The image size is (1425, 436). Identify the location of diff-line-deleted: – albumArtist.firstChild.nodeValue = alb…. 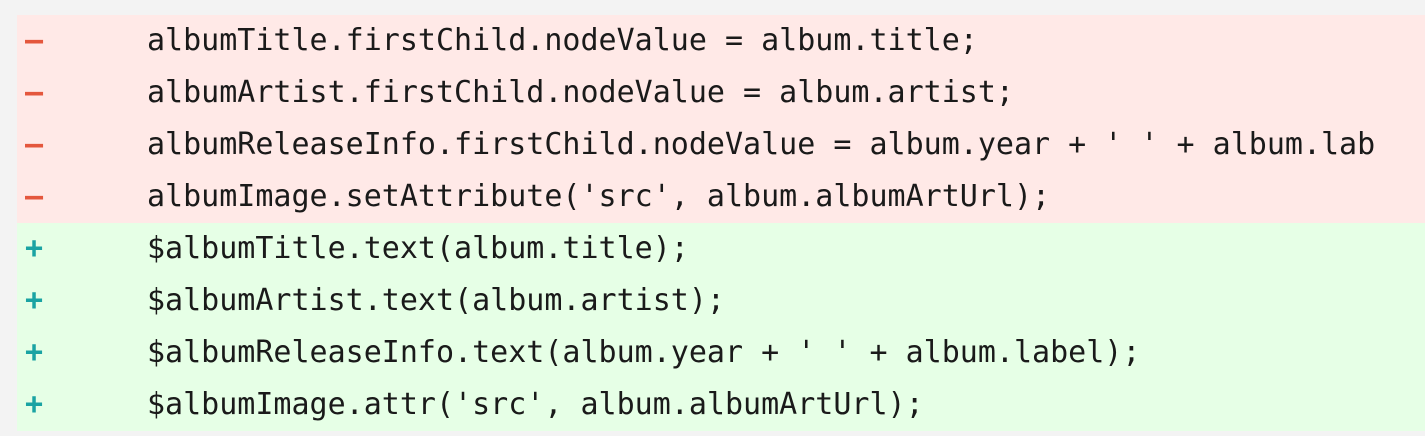
(721, 93).